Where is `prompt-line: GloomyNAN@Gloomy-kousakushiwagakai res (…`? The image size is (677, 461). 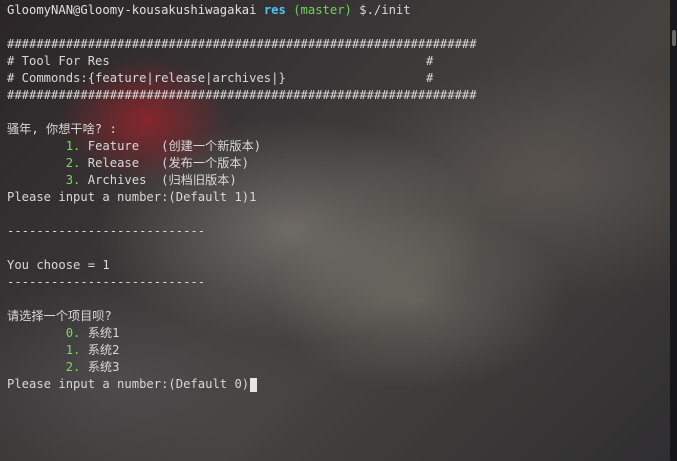 prompt-line: GloomyNAN@Gloomy-kousakushiwagakai res (… is located at coordinates (337, 10).